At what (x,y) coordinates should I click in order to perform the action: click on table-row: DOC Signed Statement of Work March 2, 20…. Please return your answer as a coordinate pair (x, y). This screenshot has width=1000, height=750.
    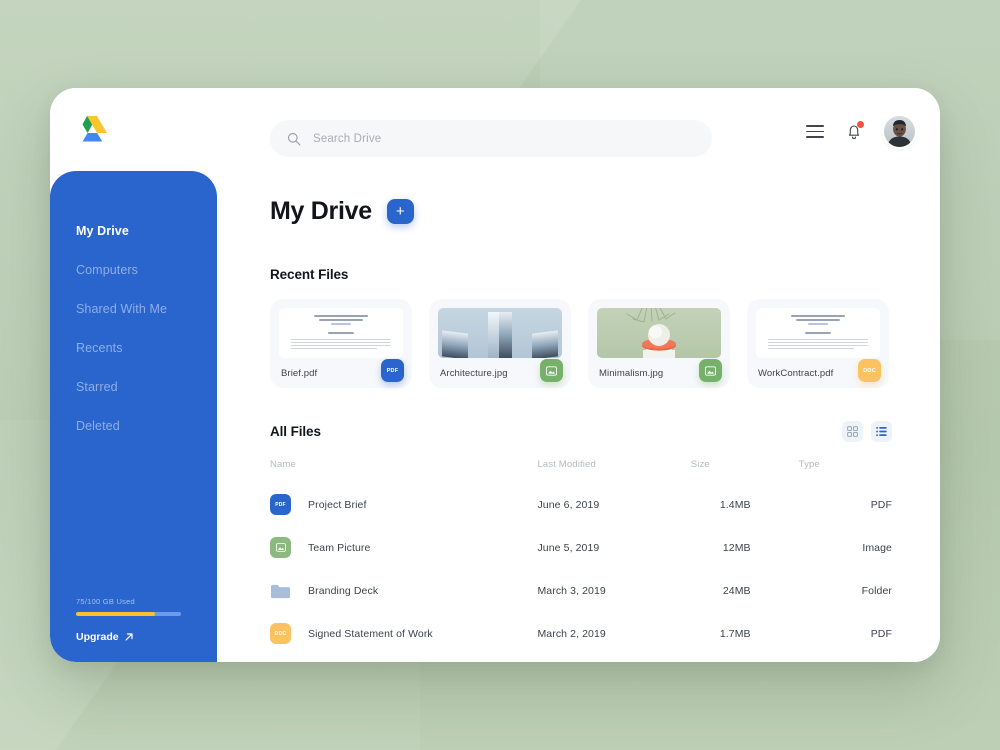
    Looking at the image, I should click on (581, 633).